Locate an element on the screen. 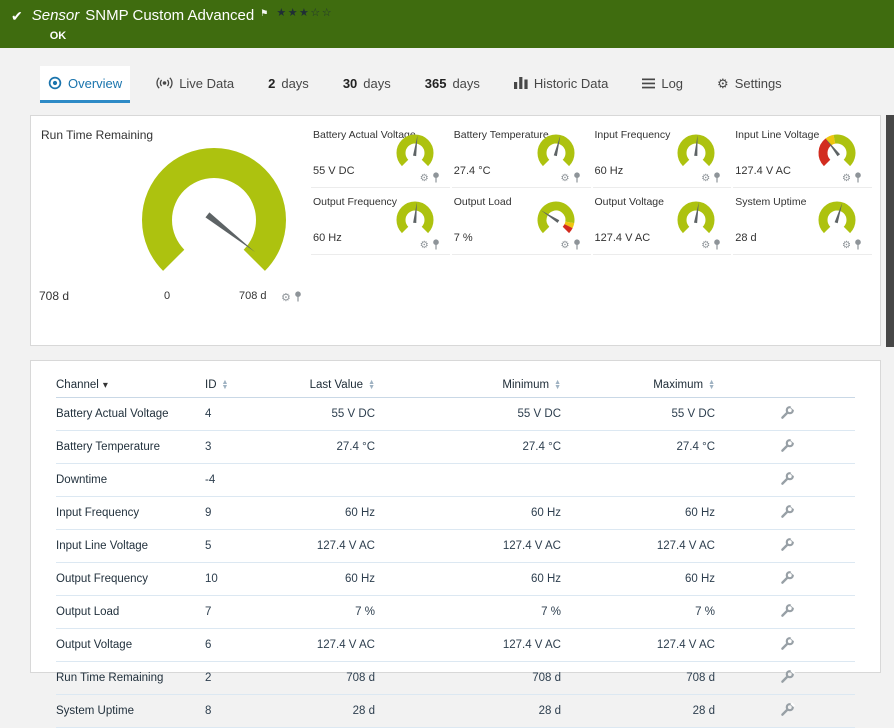 The image size is (894, 728). gauge-value: 55 V DC is located at coordinates (334, 171).